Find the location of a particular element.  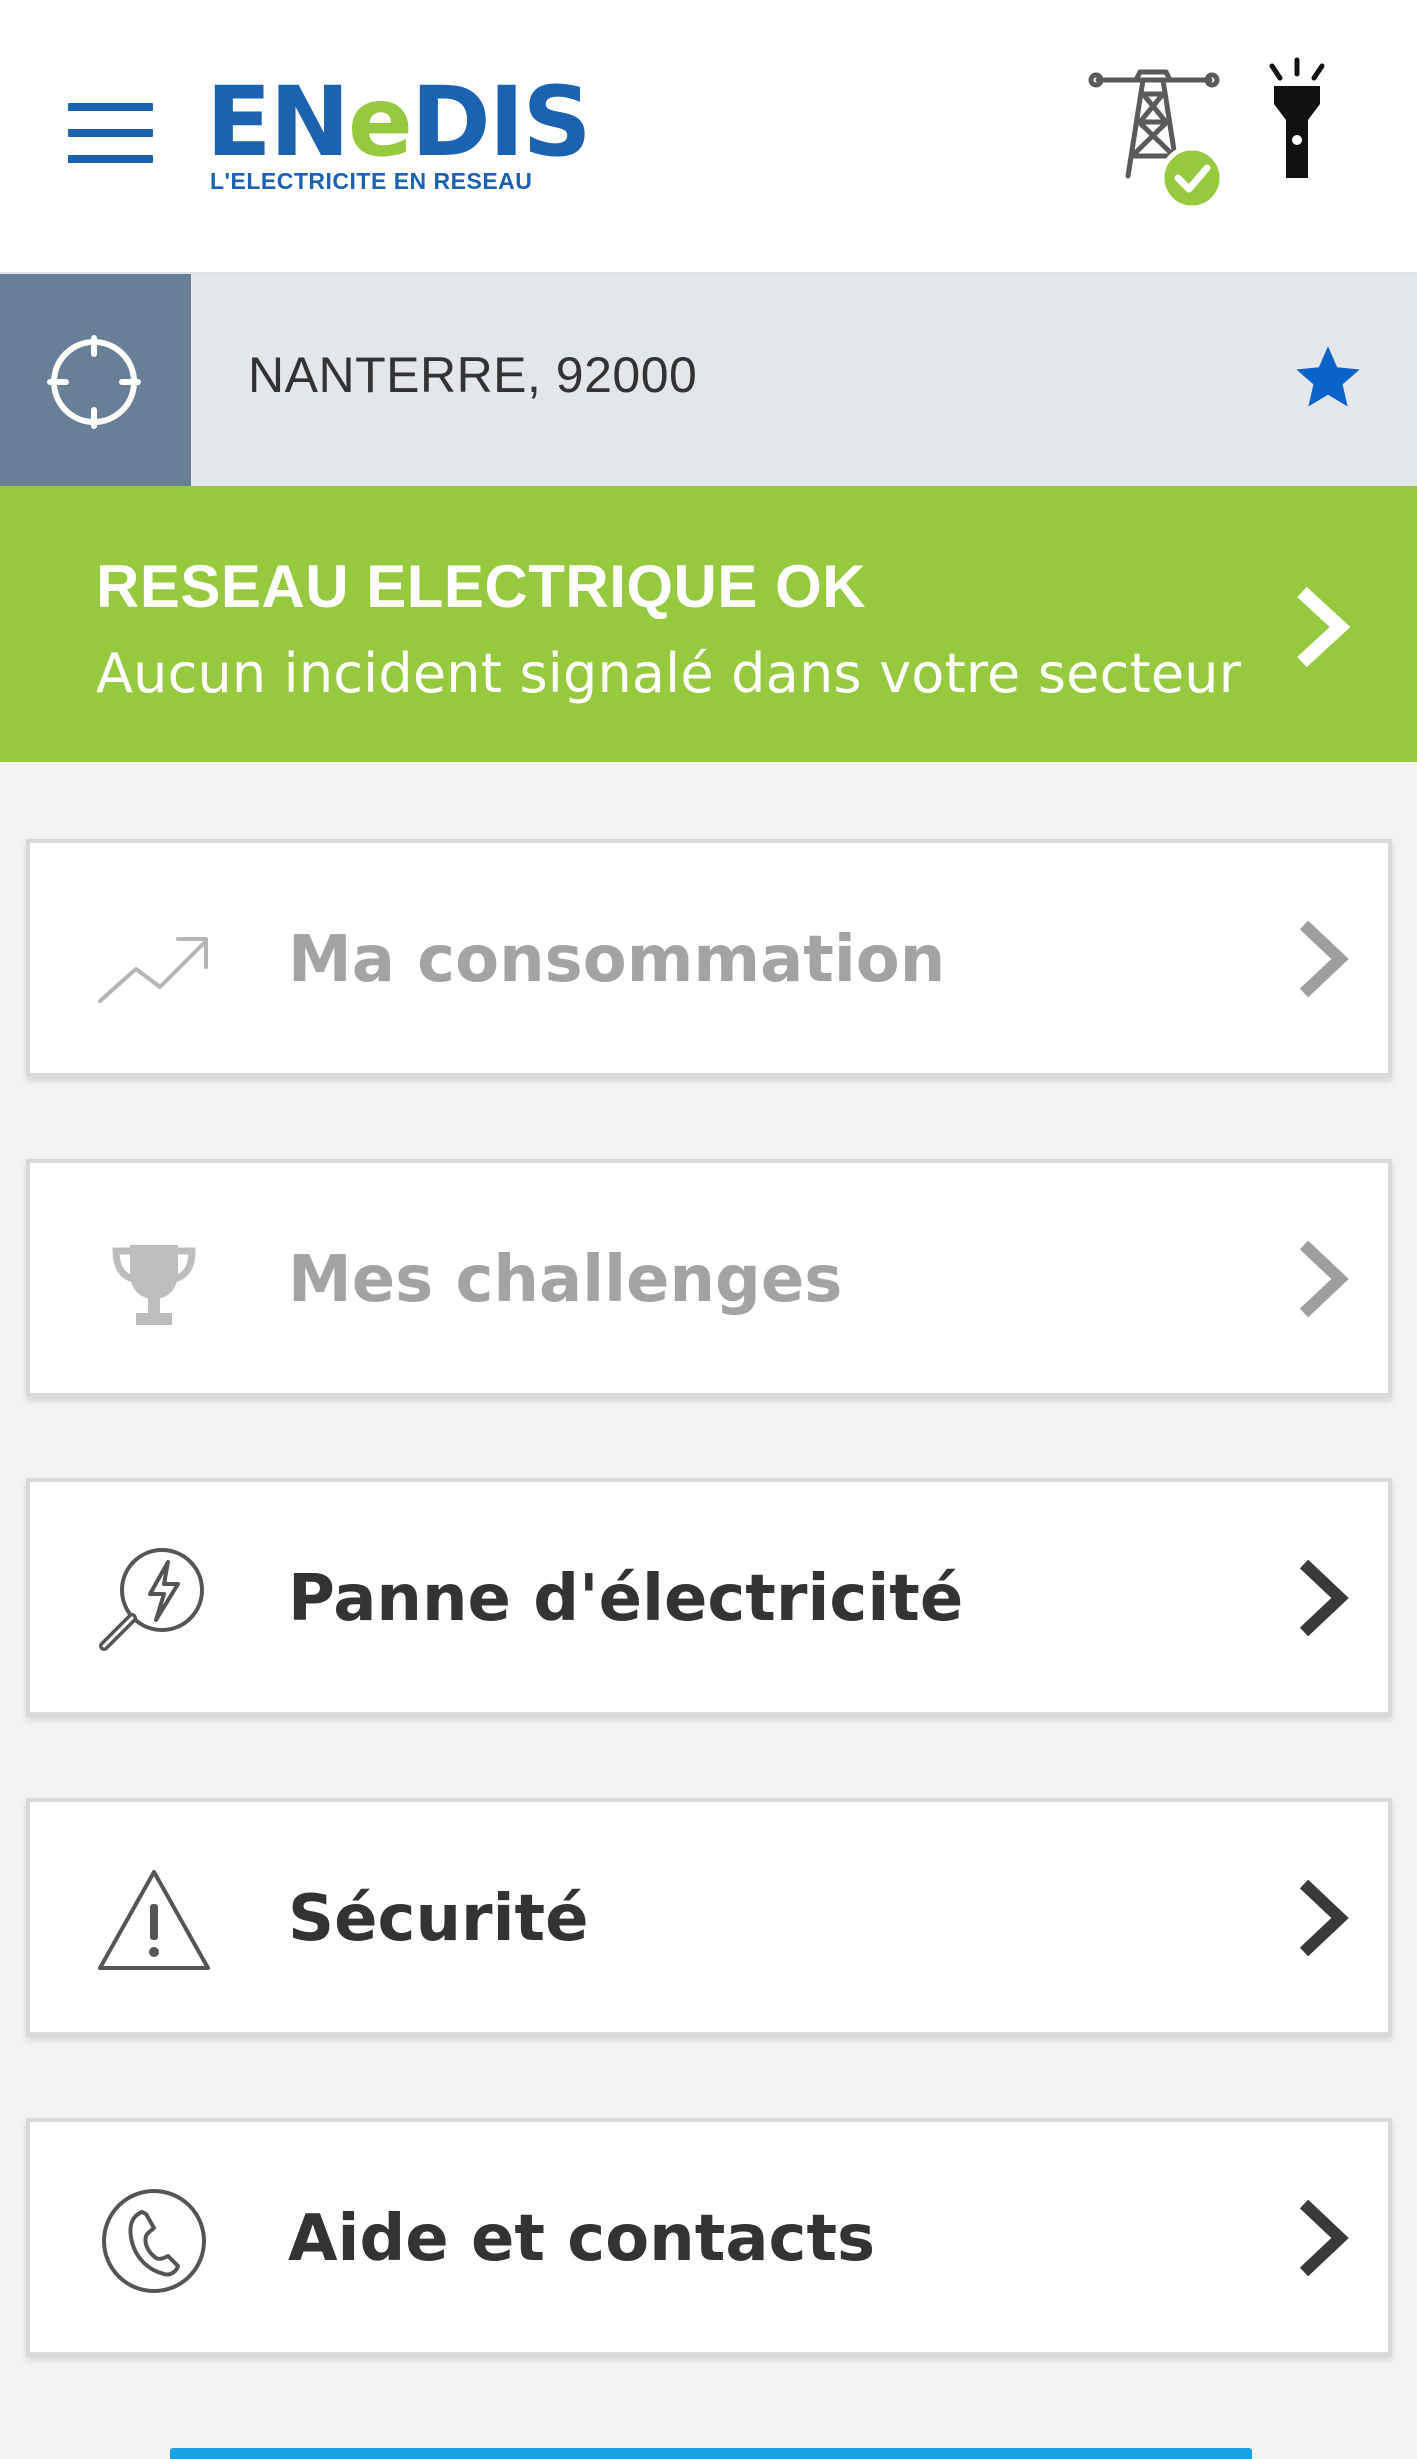

favorite-star-icon is located at coordinates (1328, 378).